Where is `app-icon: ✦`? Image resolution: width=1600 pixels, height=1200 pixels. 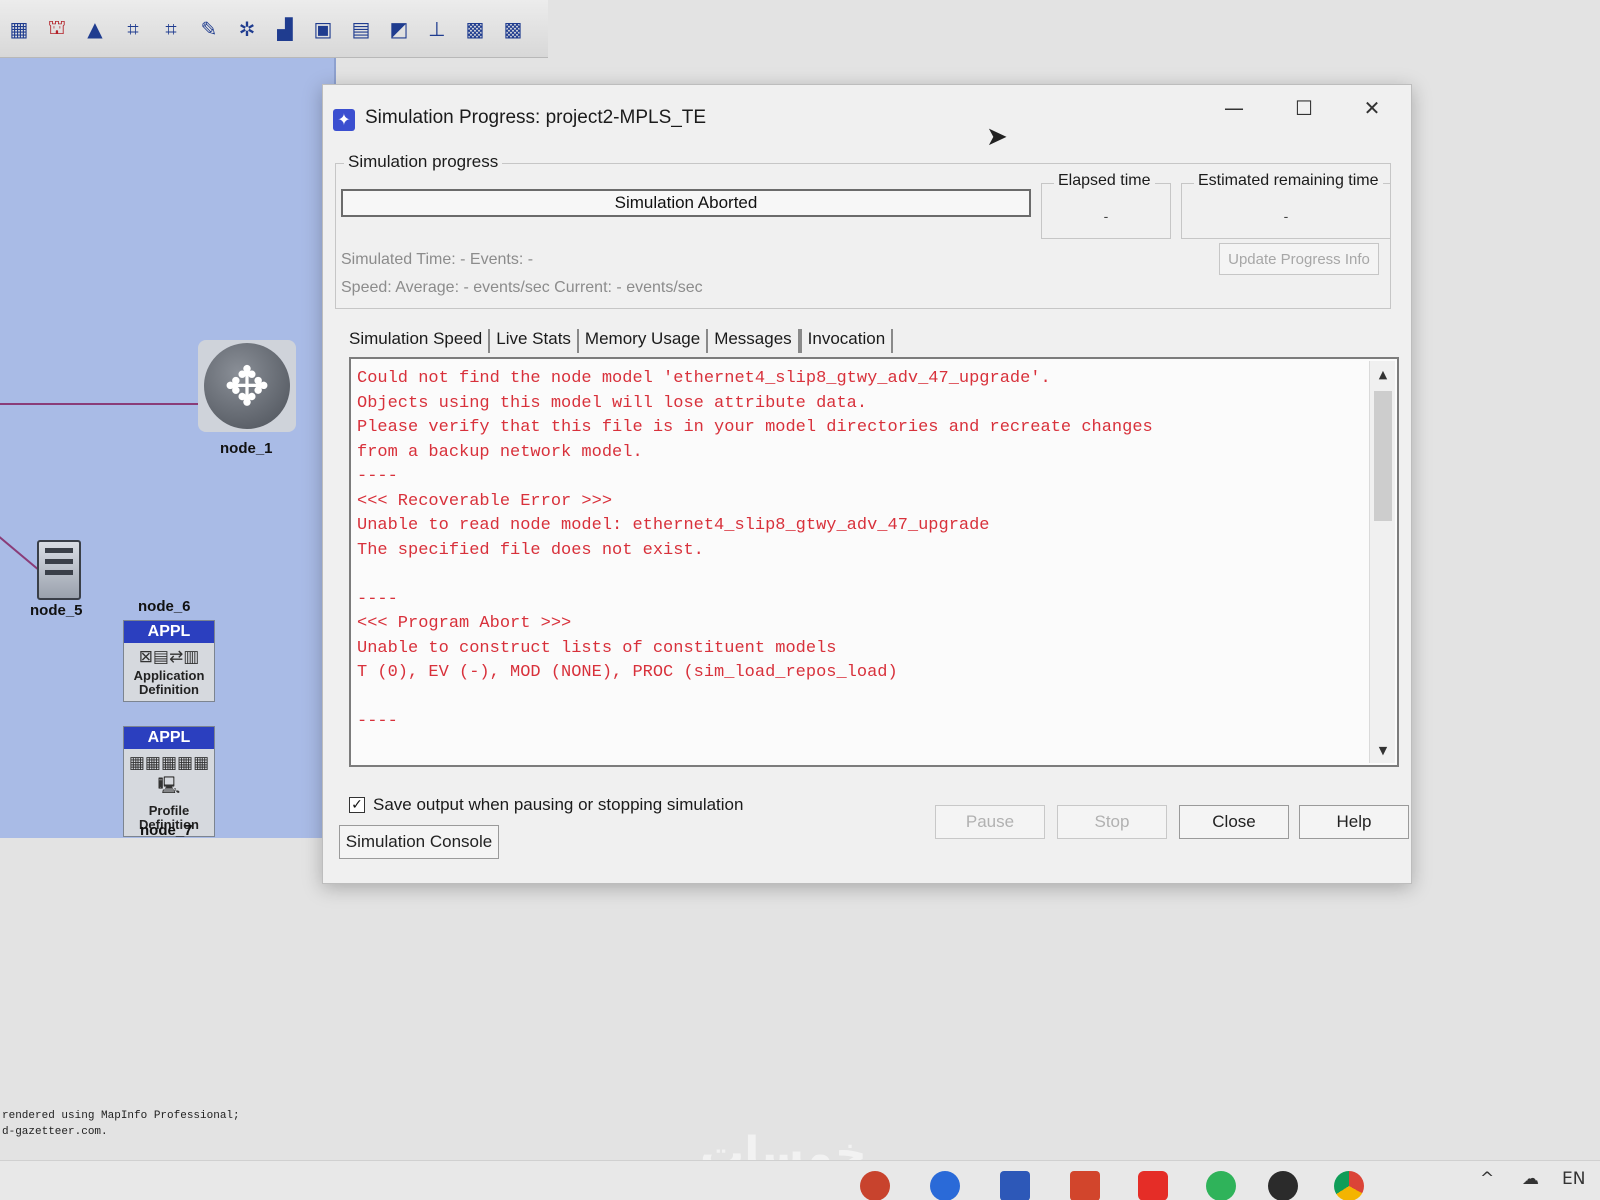
app-icon: ✦ is located at coordinates (344, 120).